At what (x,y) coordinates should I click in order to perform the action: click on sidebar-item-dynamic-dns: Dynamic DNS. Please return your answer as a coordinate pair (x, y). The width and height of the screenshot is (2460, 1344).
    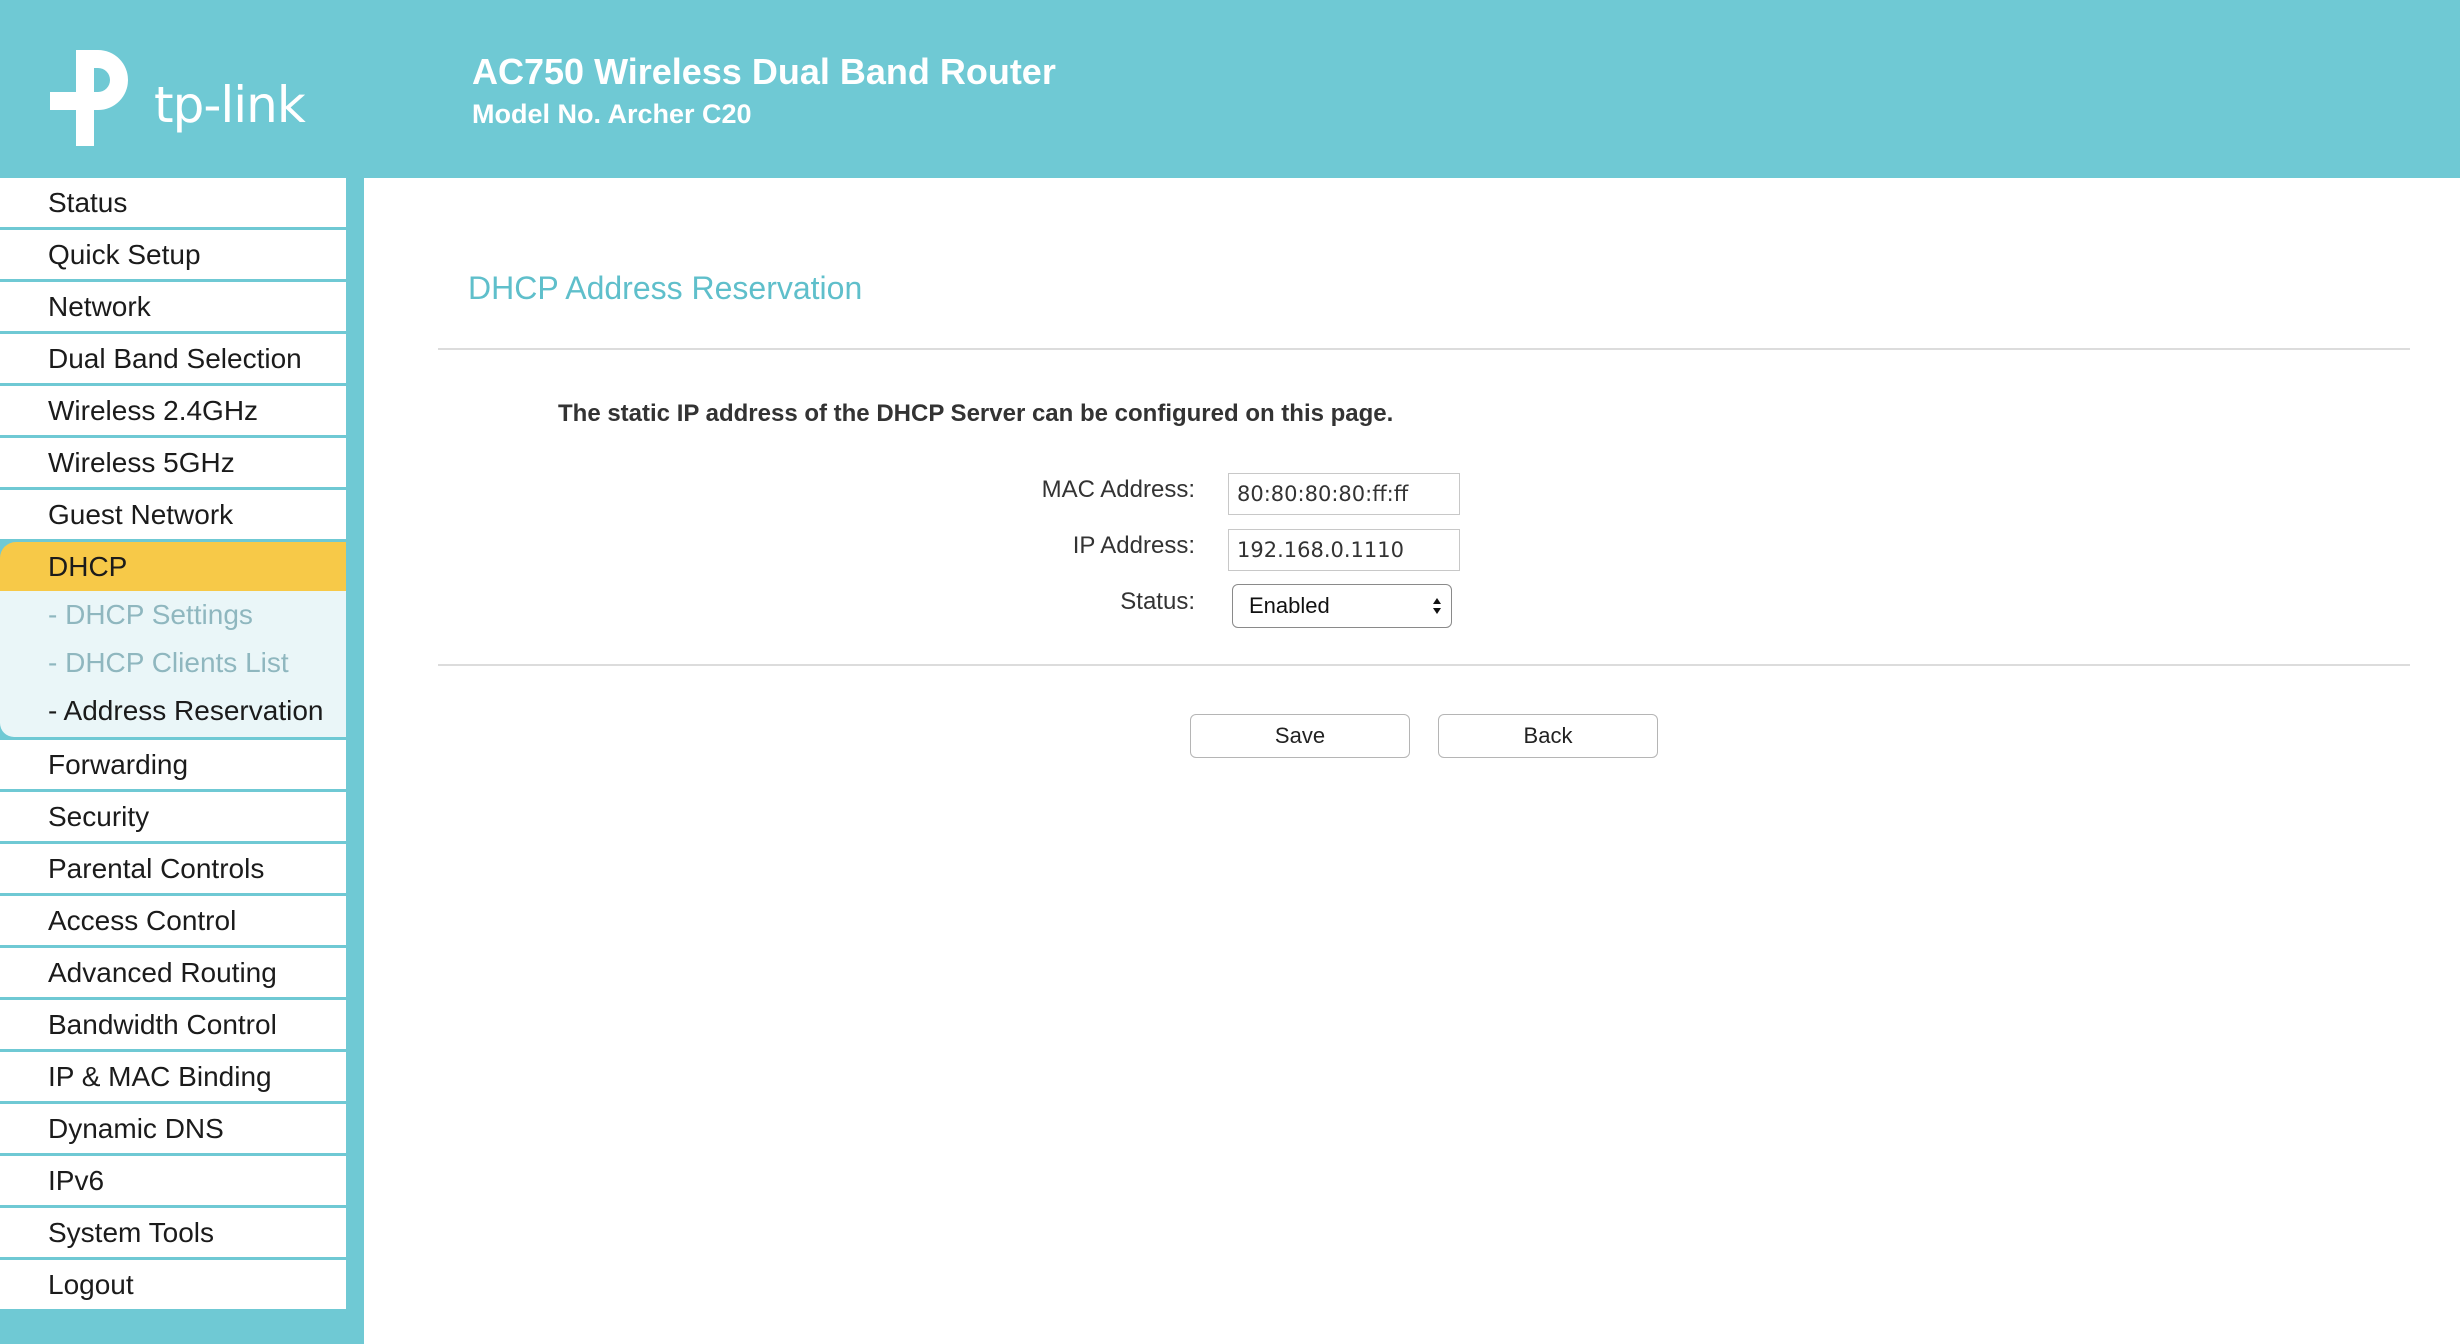
    Looking at the image, I should click on (173, 1128).